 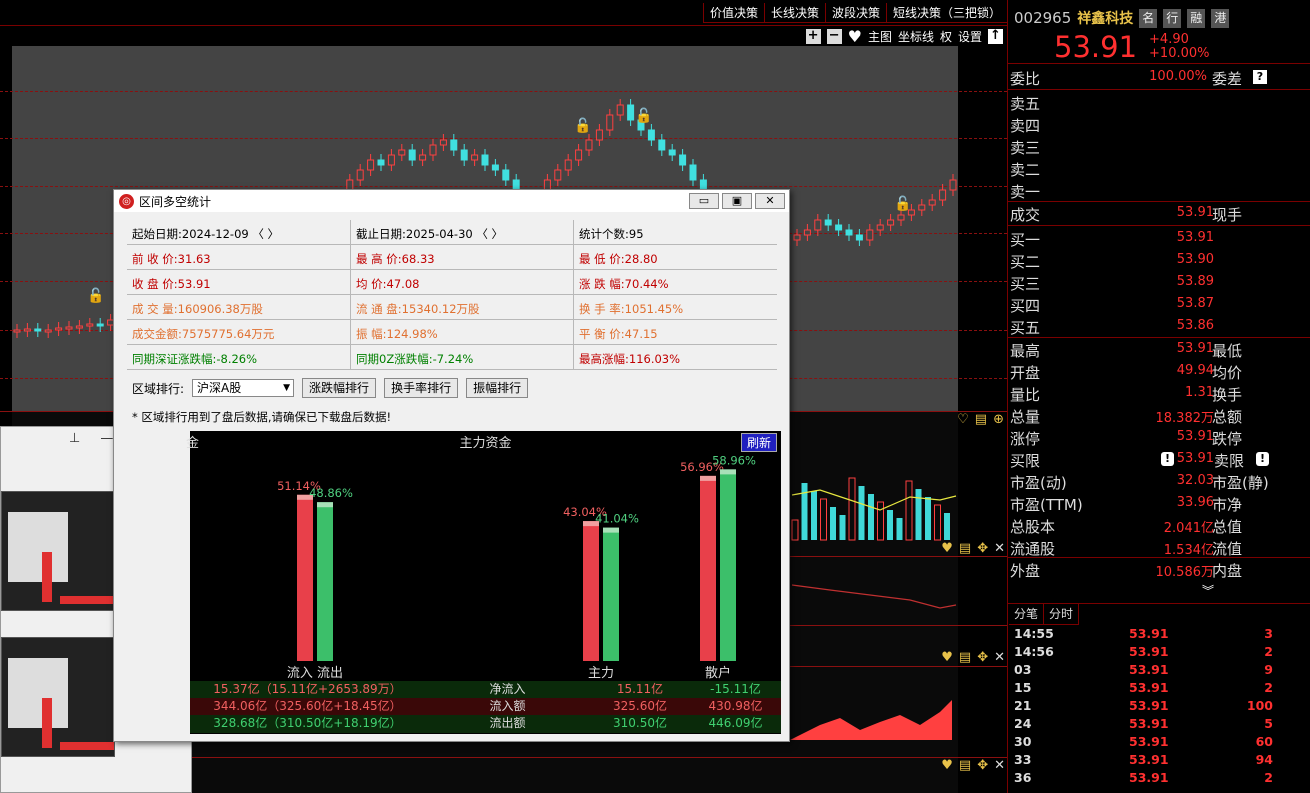 What do you see at coordinates (1208, 590) in the screenshot?
I see `expand-chevron-icon: ︾` at bounding box center [1208, 590].